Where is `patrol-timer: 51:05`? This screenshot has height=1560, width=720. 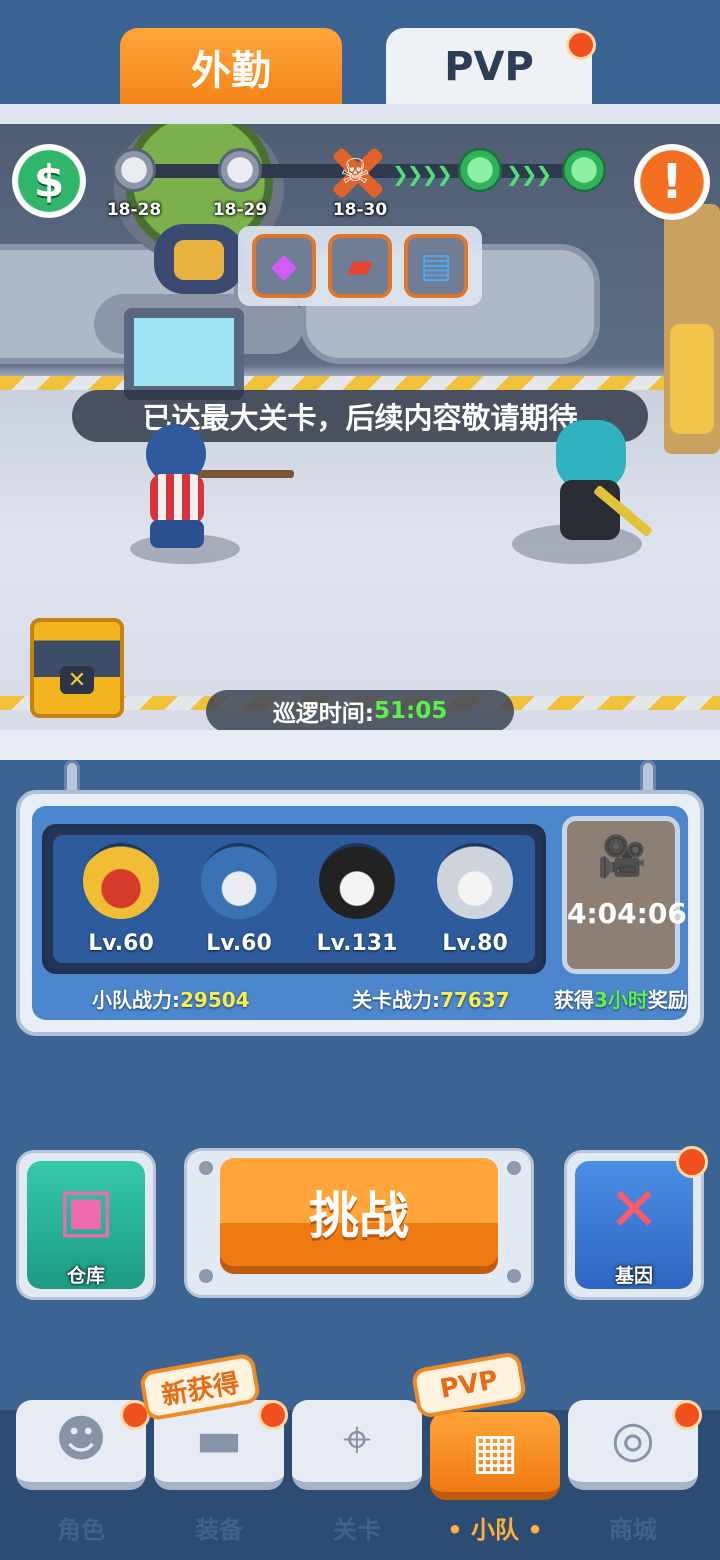
patrol-timer: 51:05 is located at coordinates (410, 711).